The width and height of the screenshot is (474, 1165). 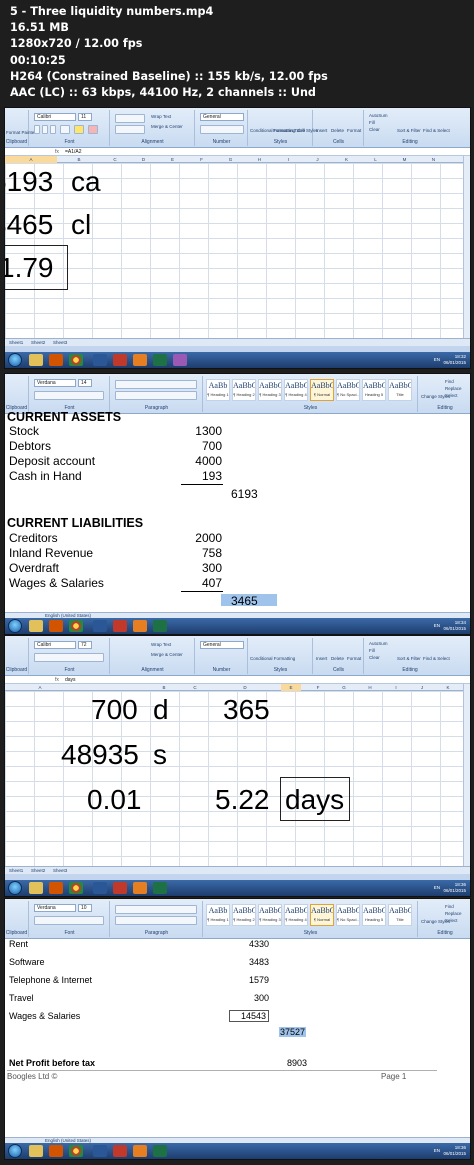 What do you see at coordinates (15, 1151) in the screenshot?
I see `start-button` at bounding box center [15, 1151].